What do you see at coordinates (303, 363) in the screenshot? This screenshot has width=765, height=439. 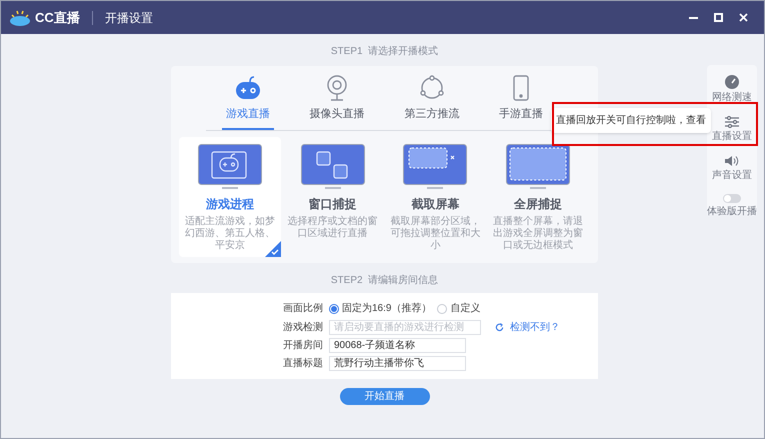 I see `field-label: 直播标题` at bounding box center [303, 363].